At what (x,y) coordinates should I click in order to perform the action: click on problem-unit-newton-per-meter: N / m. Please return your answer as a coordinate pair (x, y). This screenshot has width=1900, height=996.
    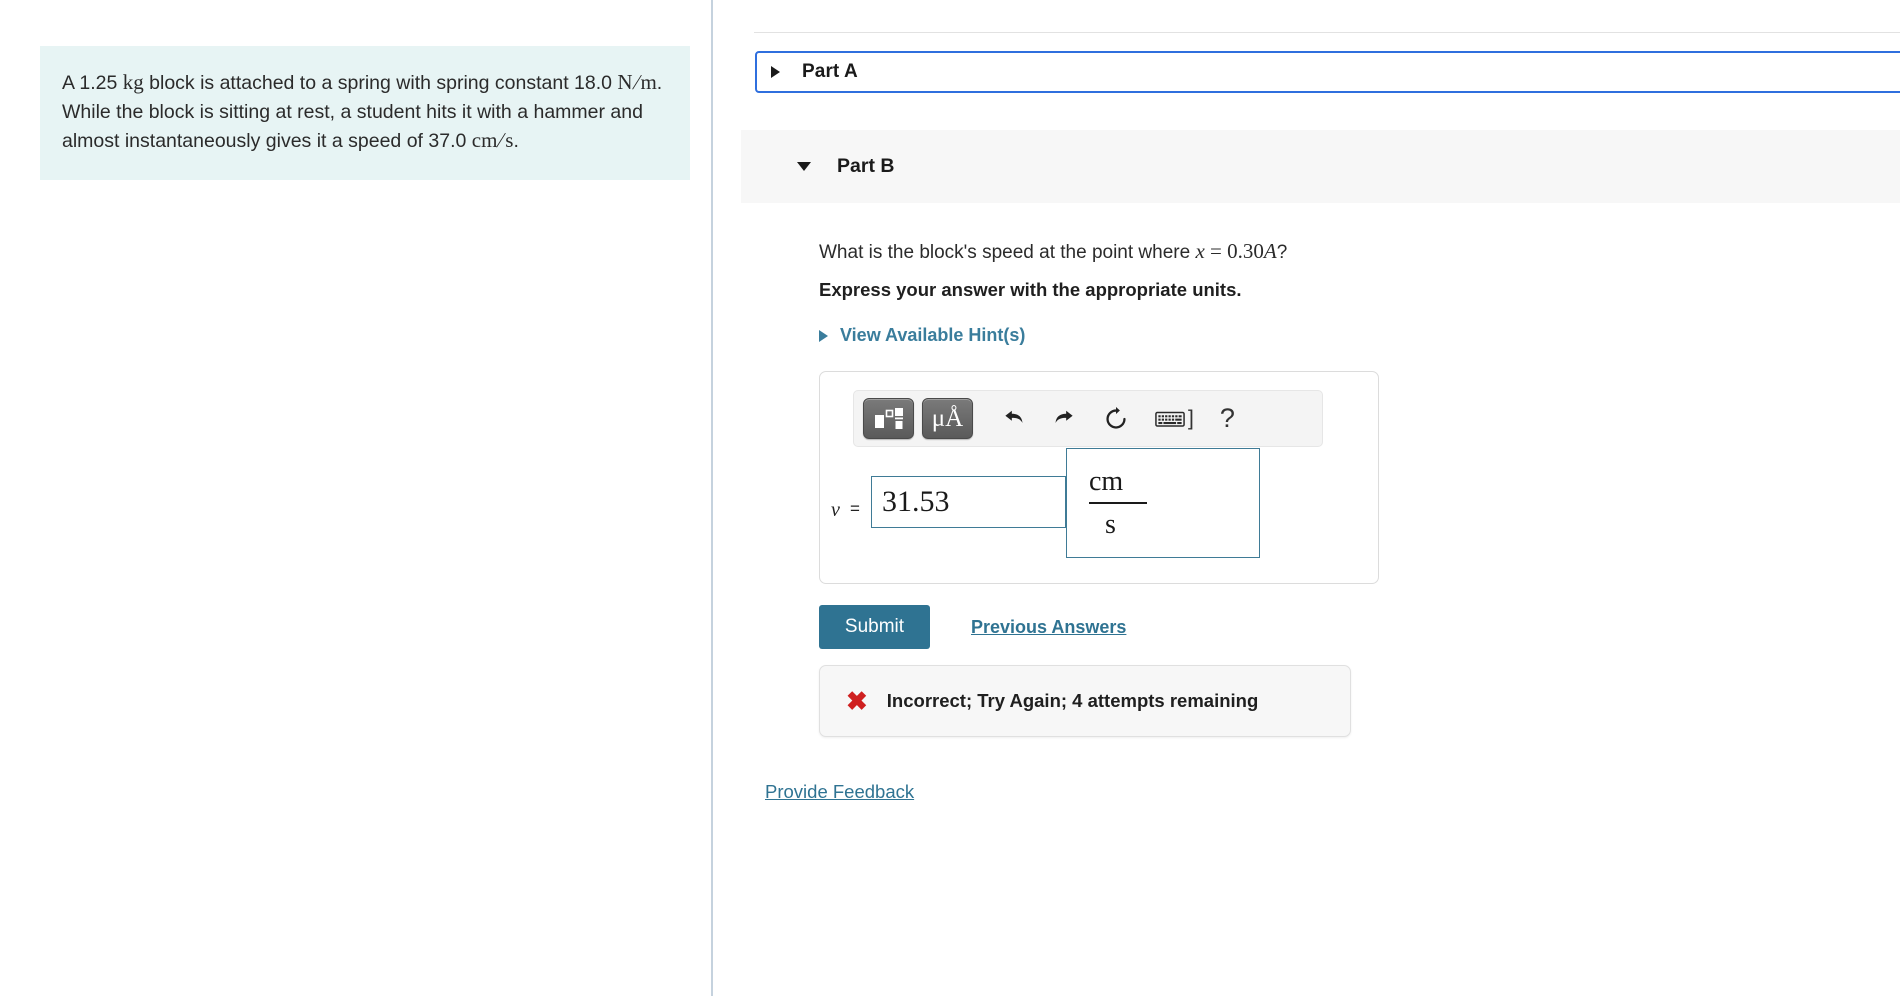
    Looking at the image, I should click on (636, 82).